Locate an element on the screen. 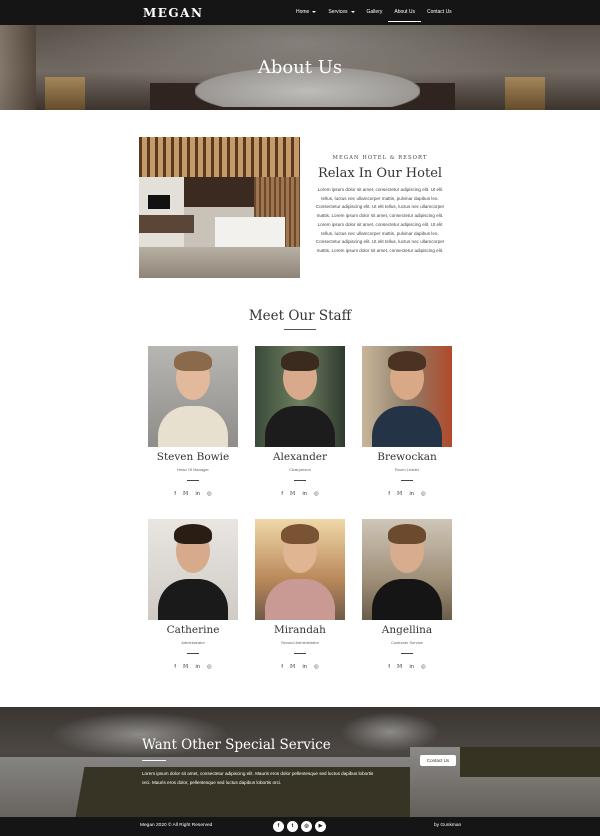 The width and height of the screenshot is (600, 836). nav-home: Home is located at coordinates (306, 12).